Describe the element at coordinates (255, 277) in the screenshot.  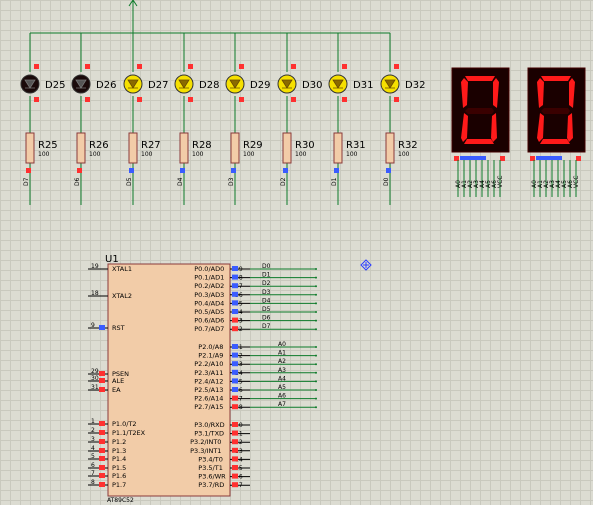
I see `mcu-right-pin: 38P0.1/AD1 D1` at that location.